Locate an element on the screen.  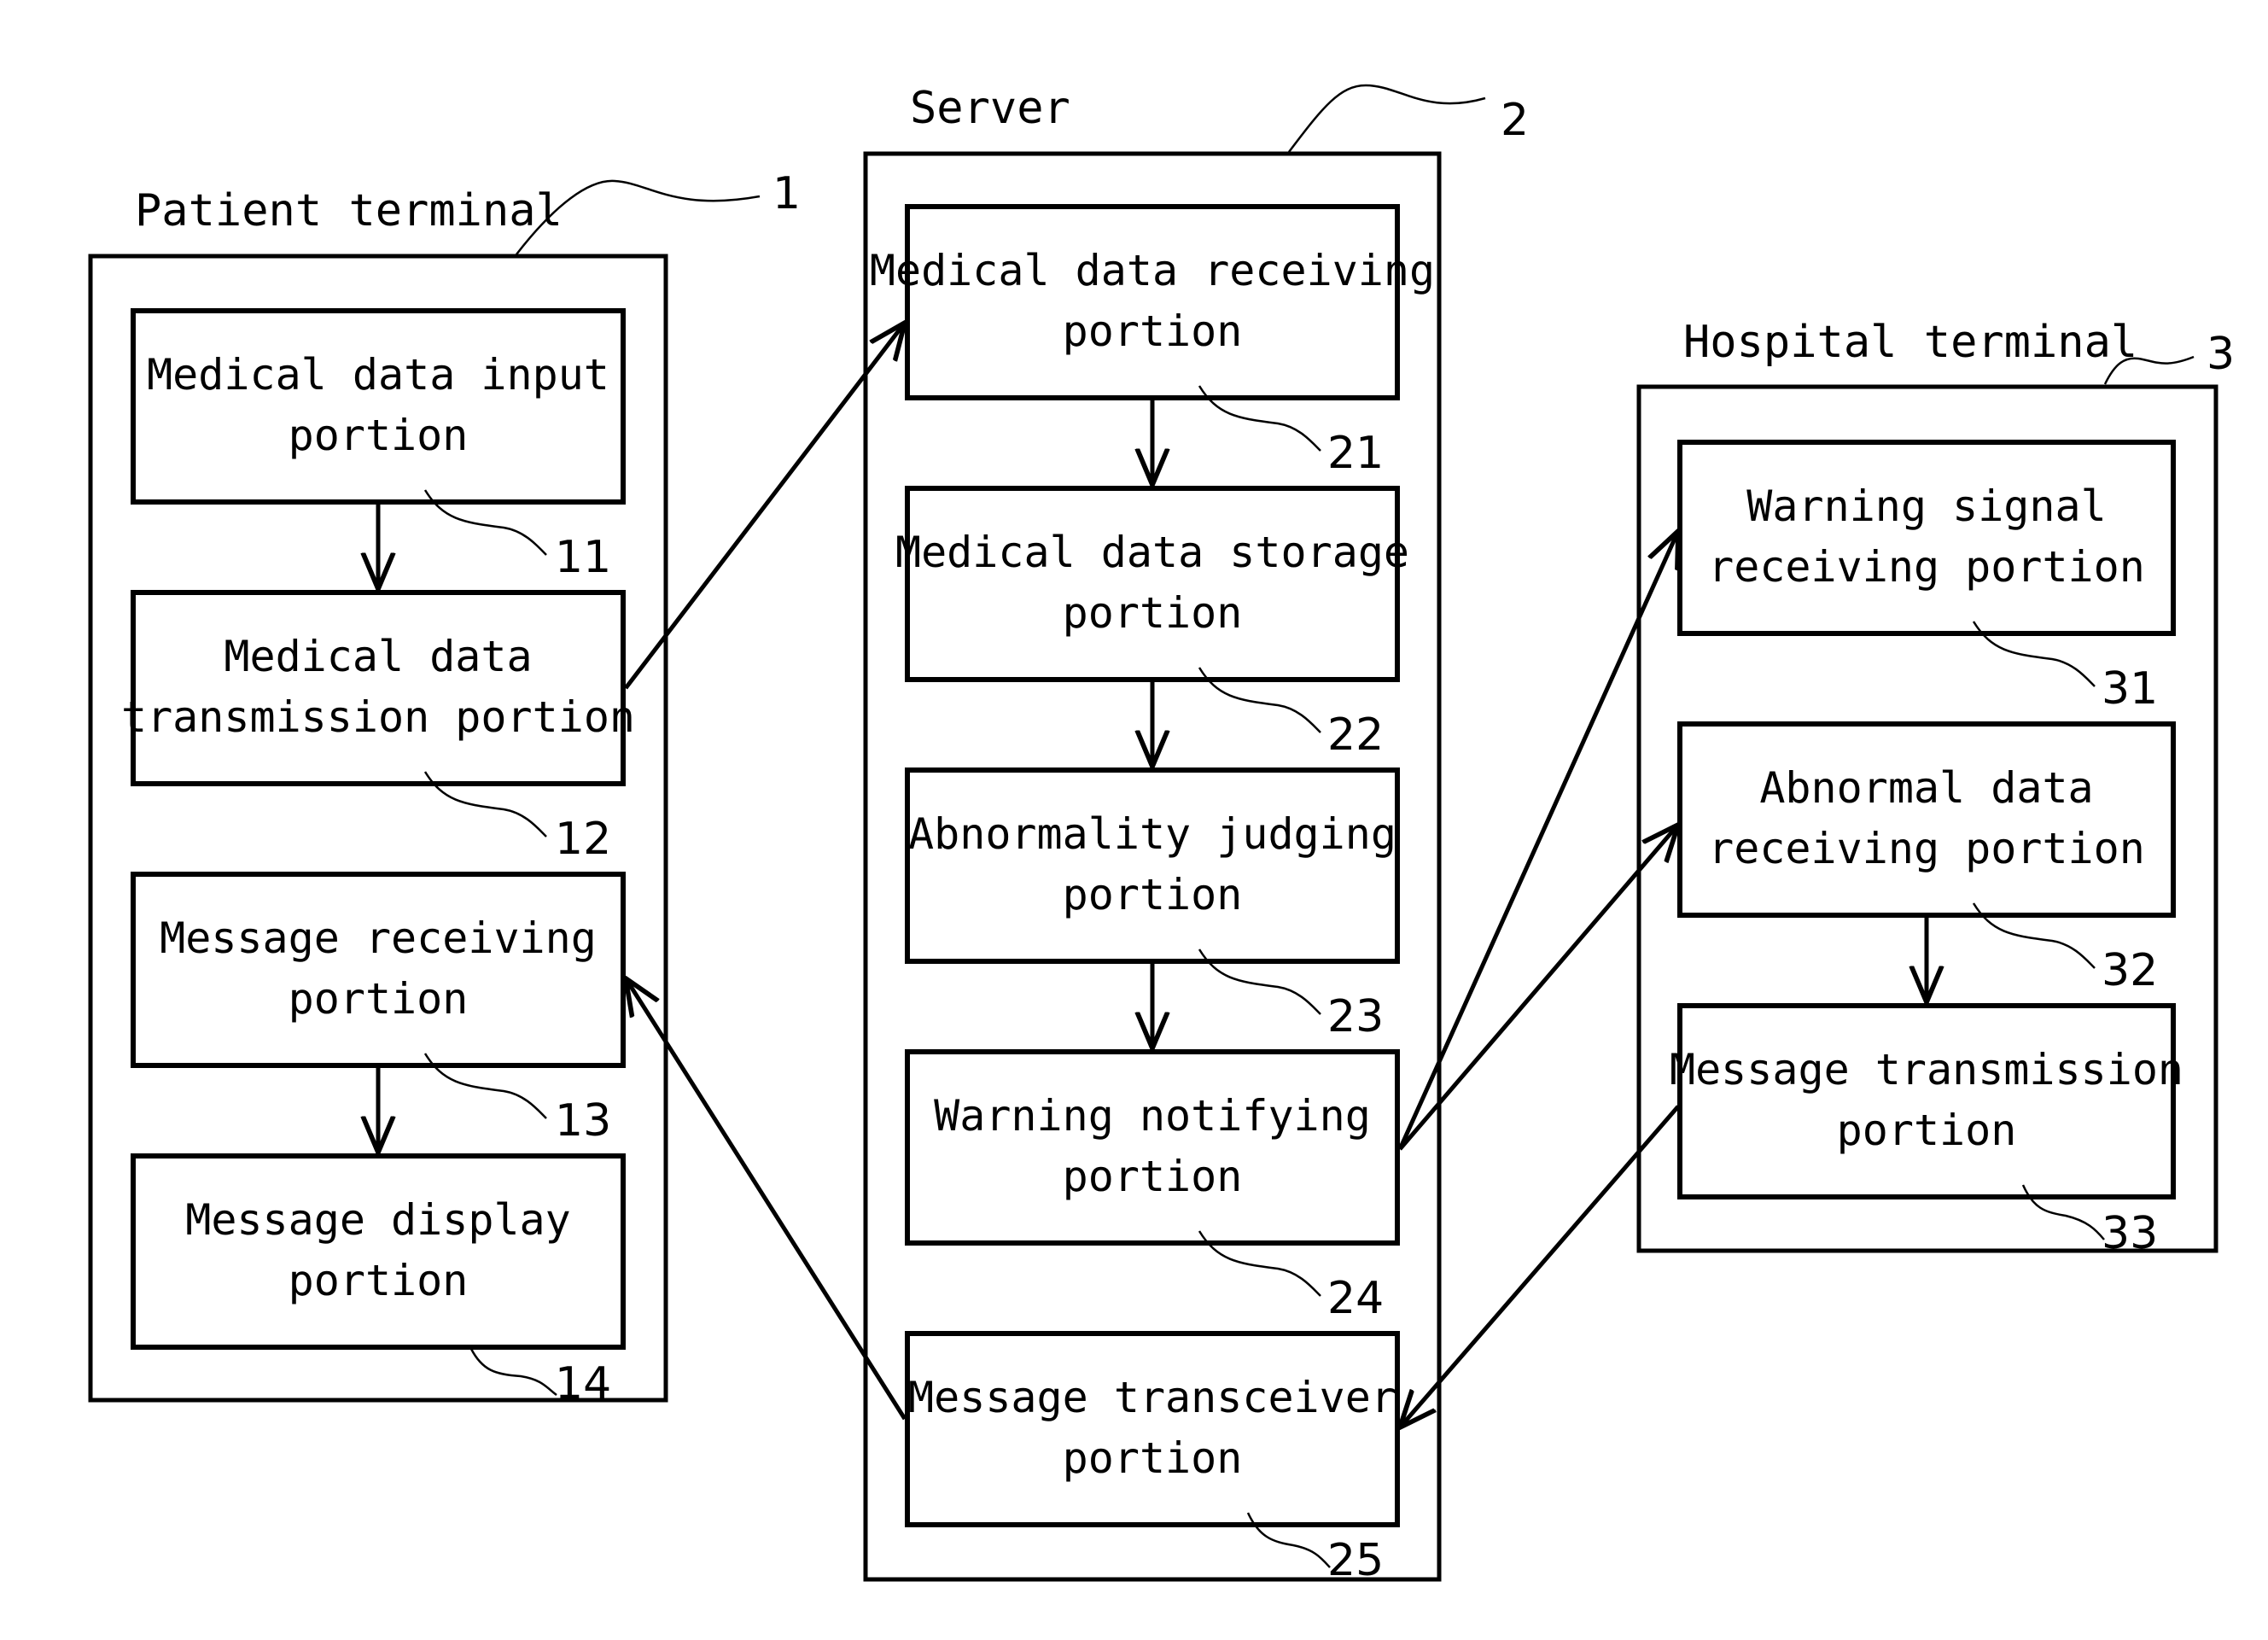
ref-label-24: 24 is located at coordinates (1355, 1298).